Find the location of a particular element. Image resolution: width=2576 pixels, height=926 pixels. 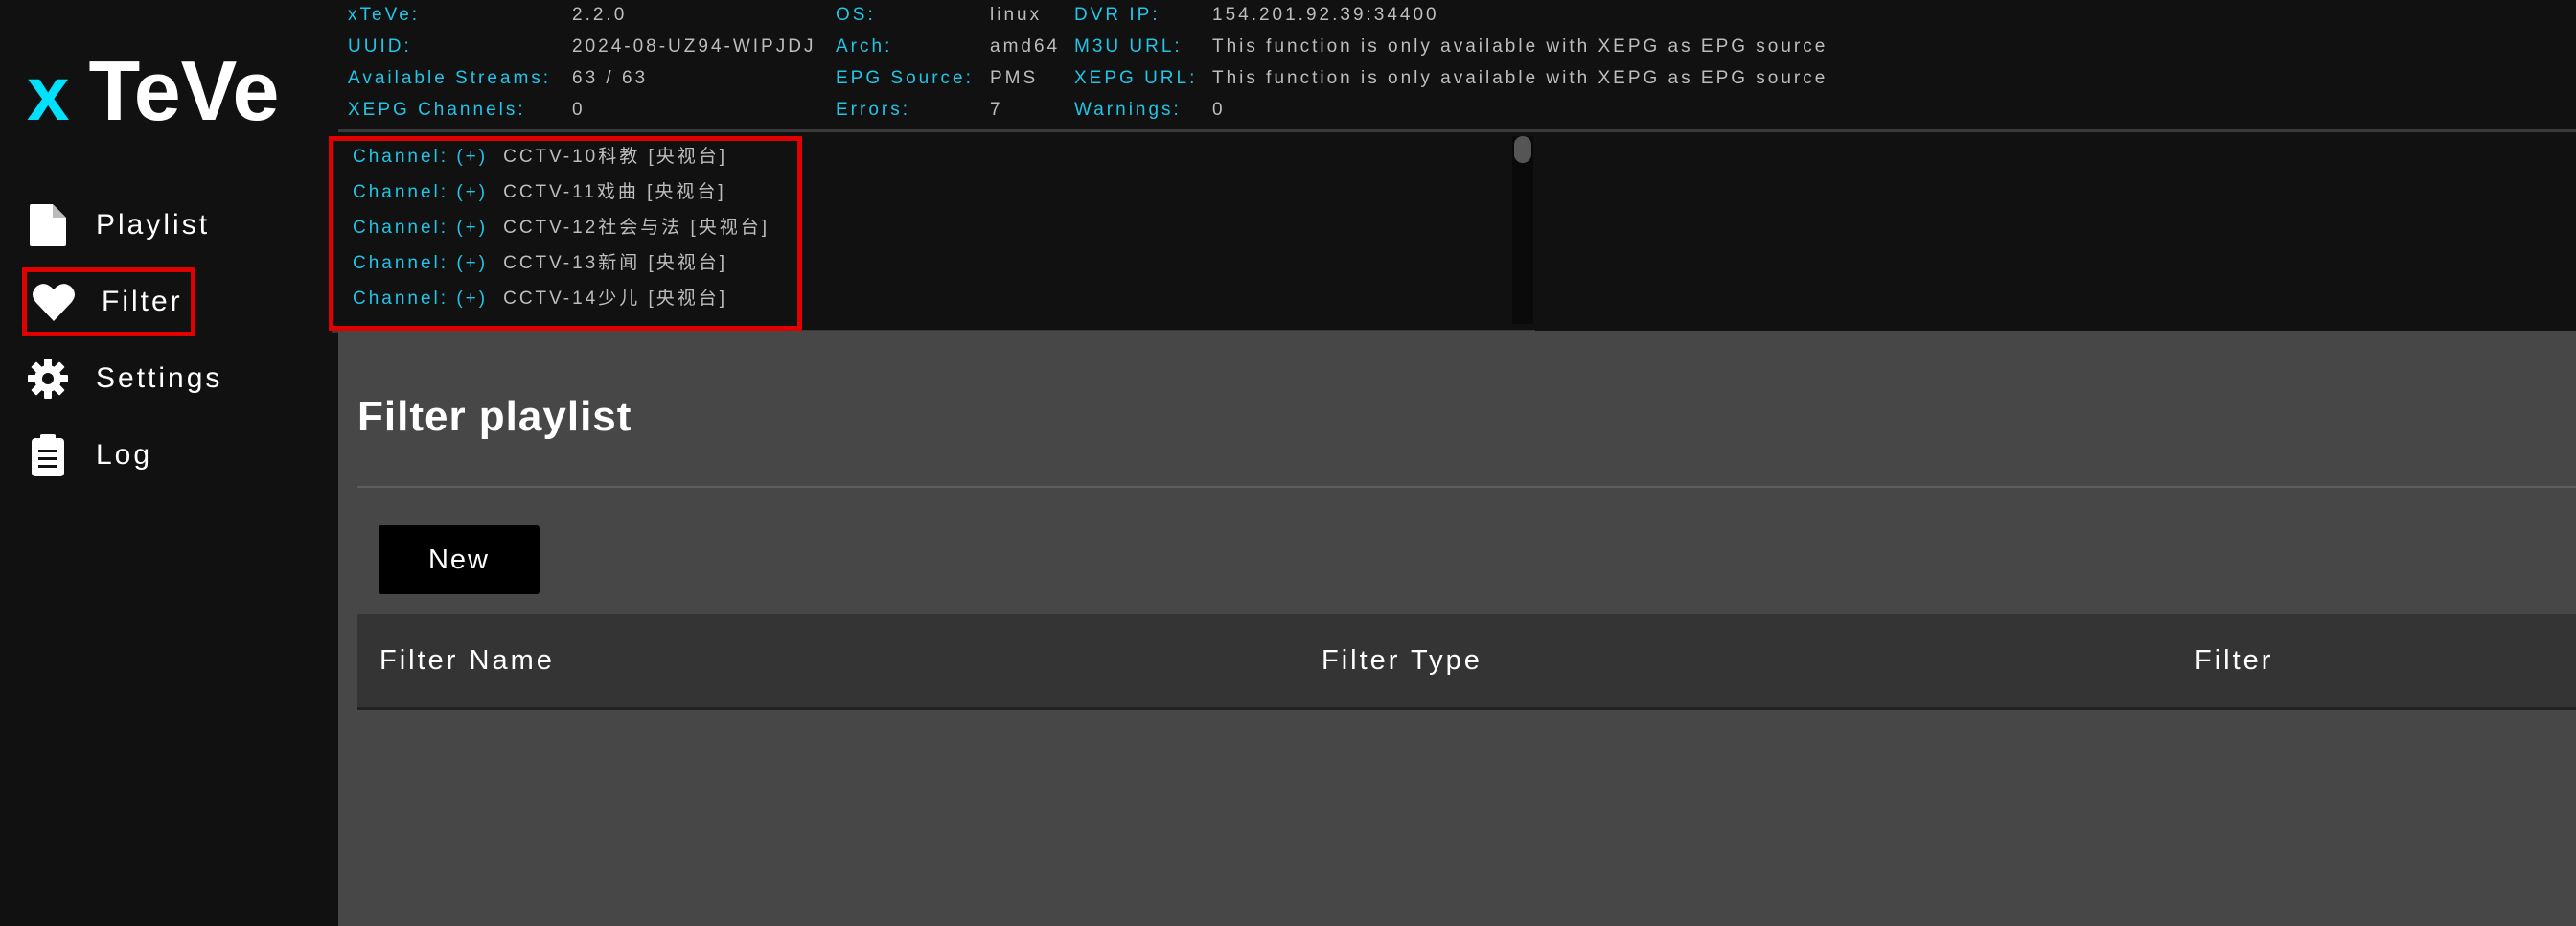

column-header-filter-name: Filter Name is located at coordinates (467, 660).